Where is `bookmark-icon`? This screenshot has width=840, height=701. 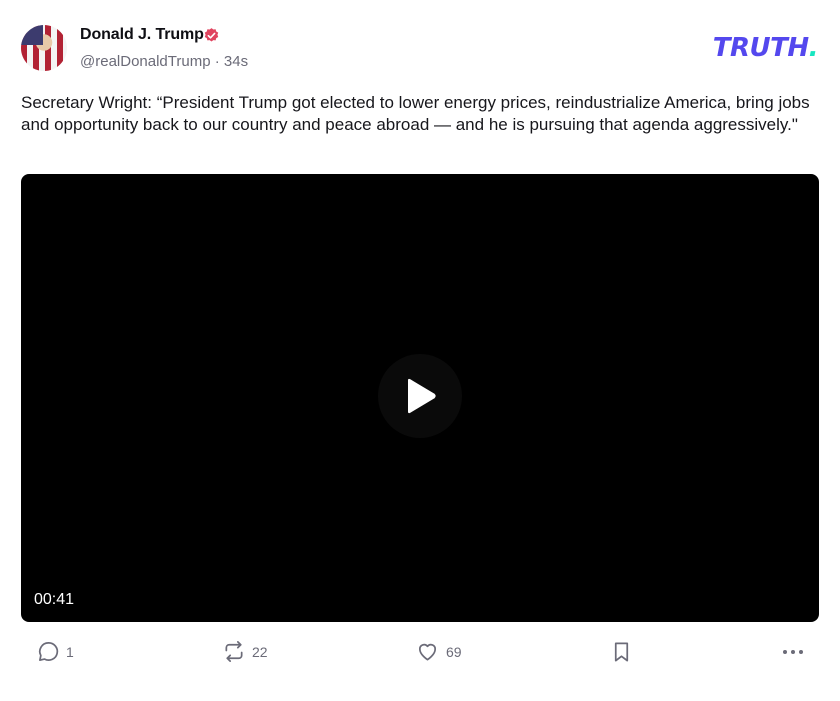 bookmark-icon is located at coordinates (621, 652).